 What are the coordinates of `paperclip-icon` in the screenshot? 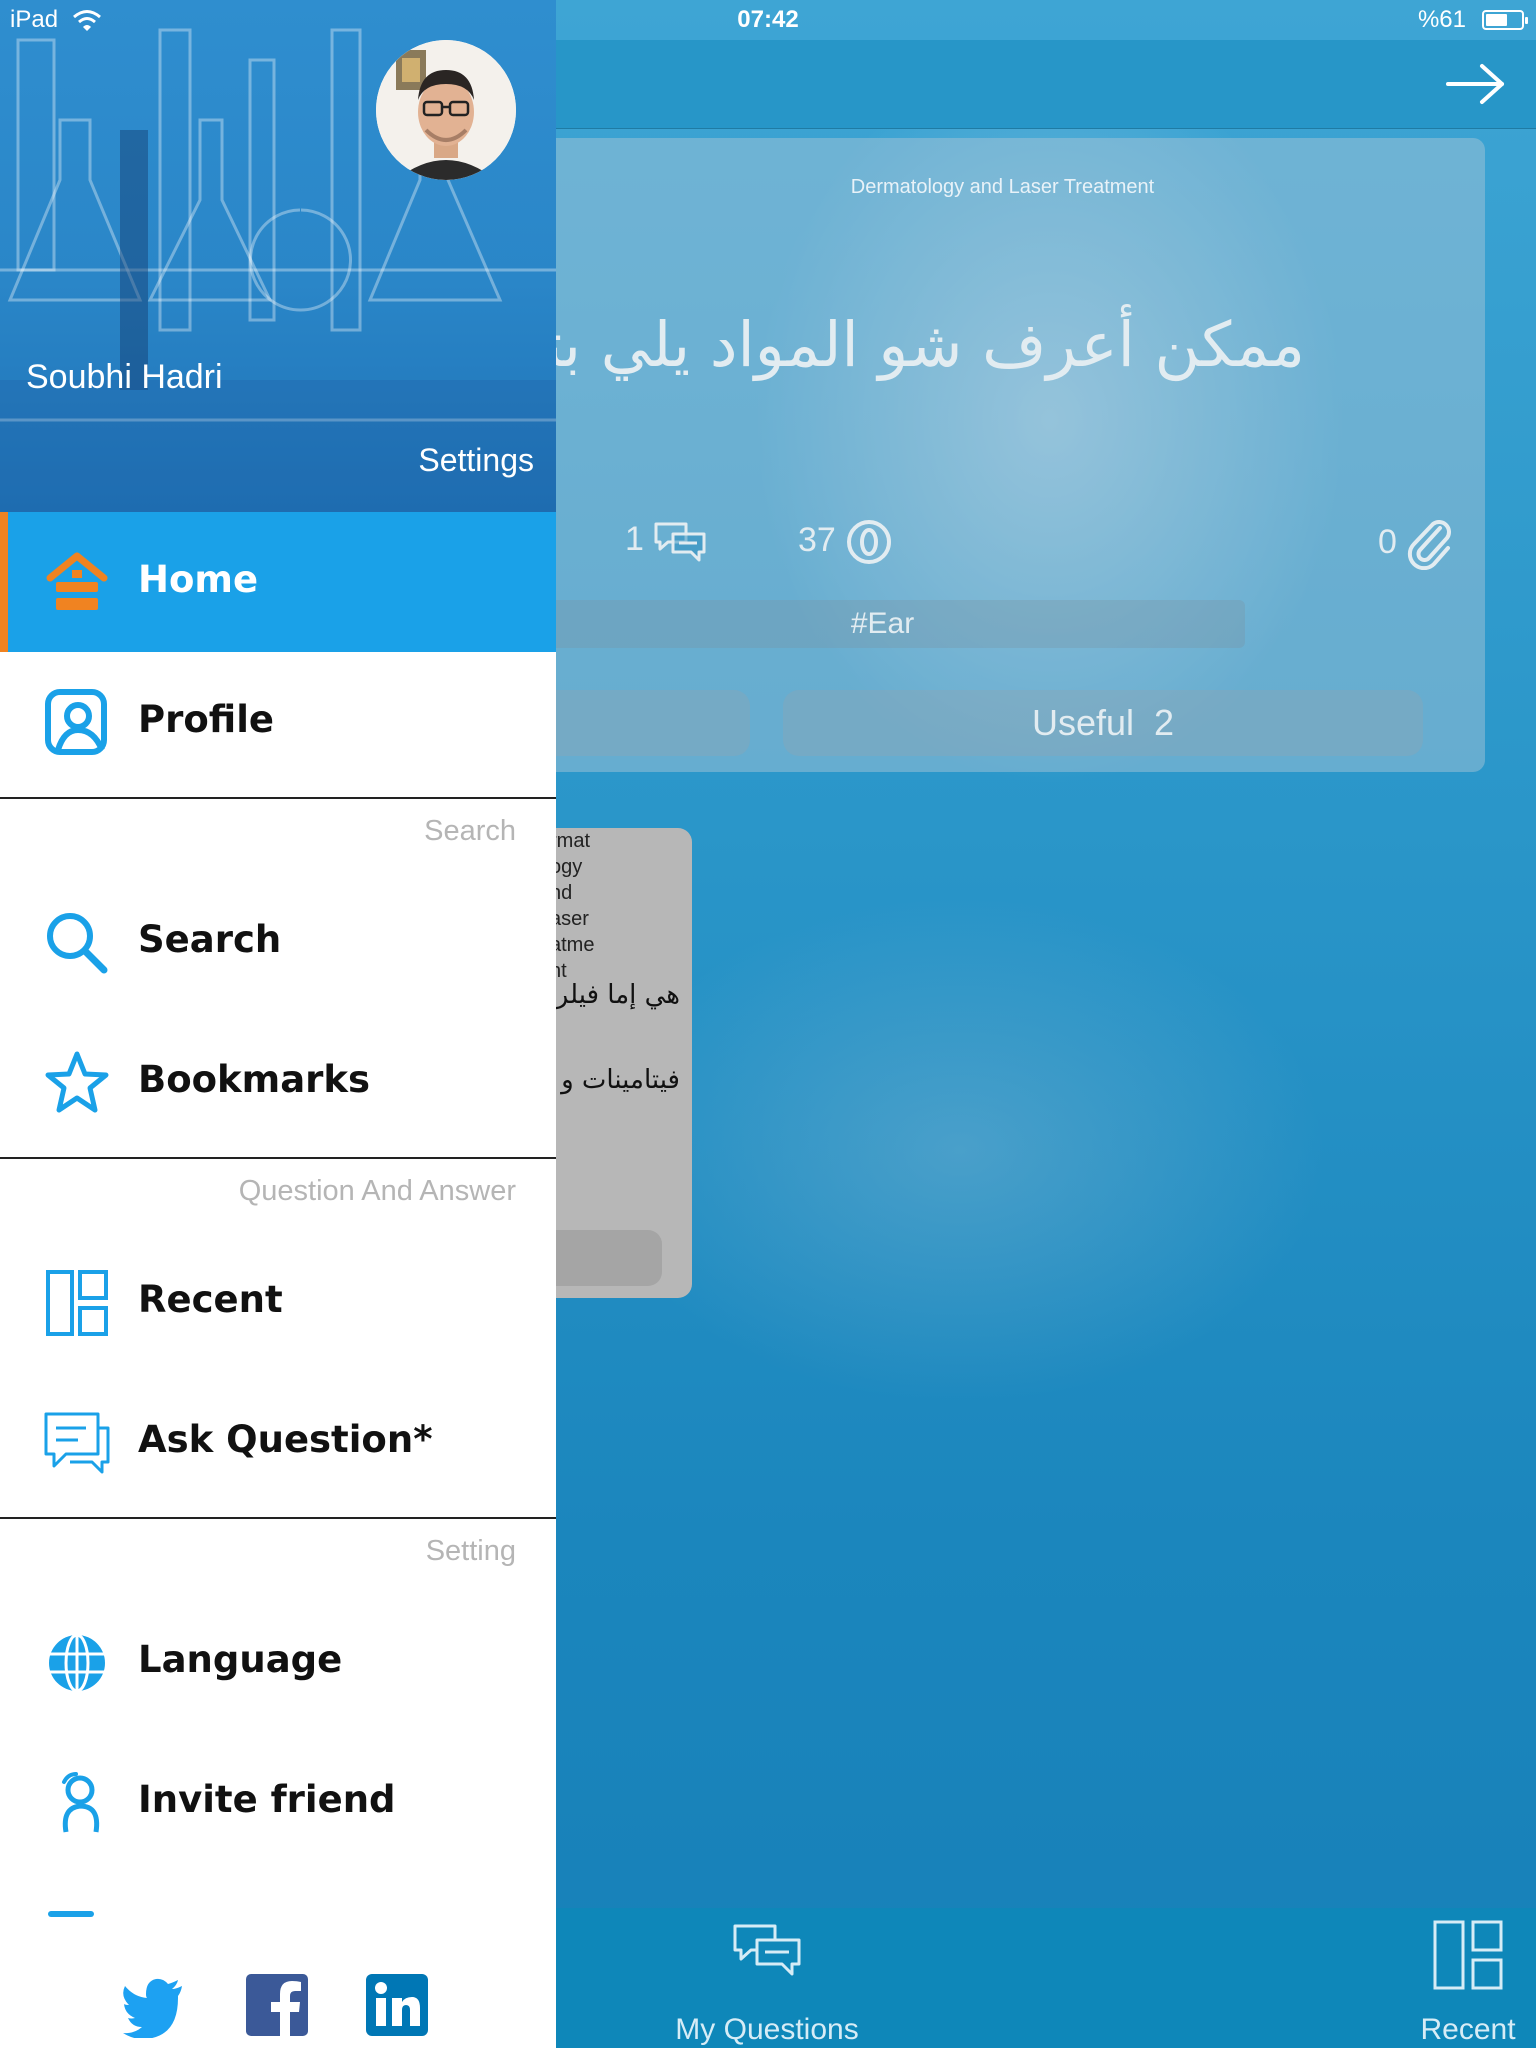 It's located at (1430, 545).